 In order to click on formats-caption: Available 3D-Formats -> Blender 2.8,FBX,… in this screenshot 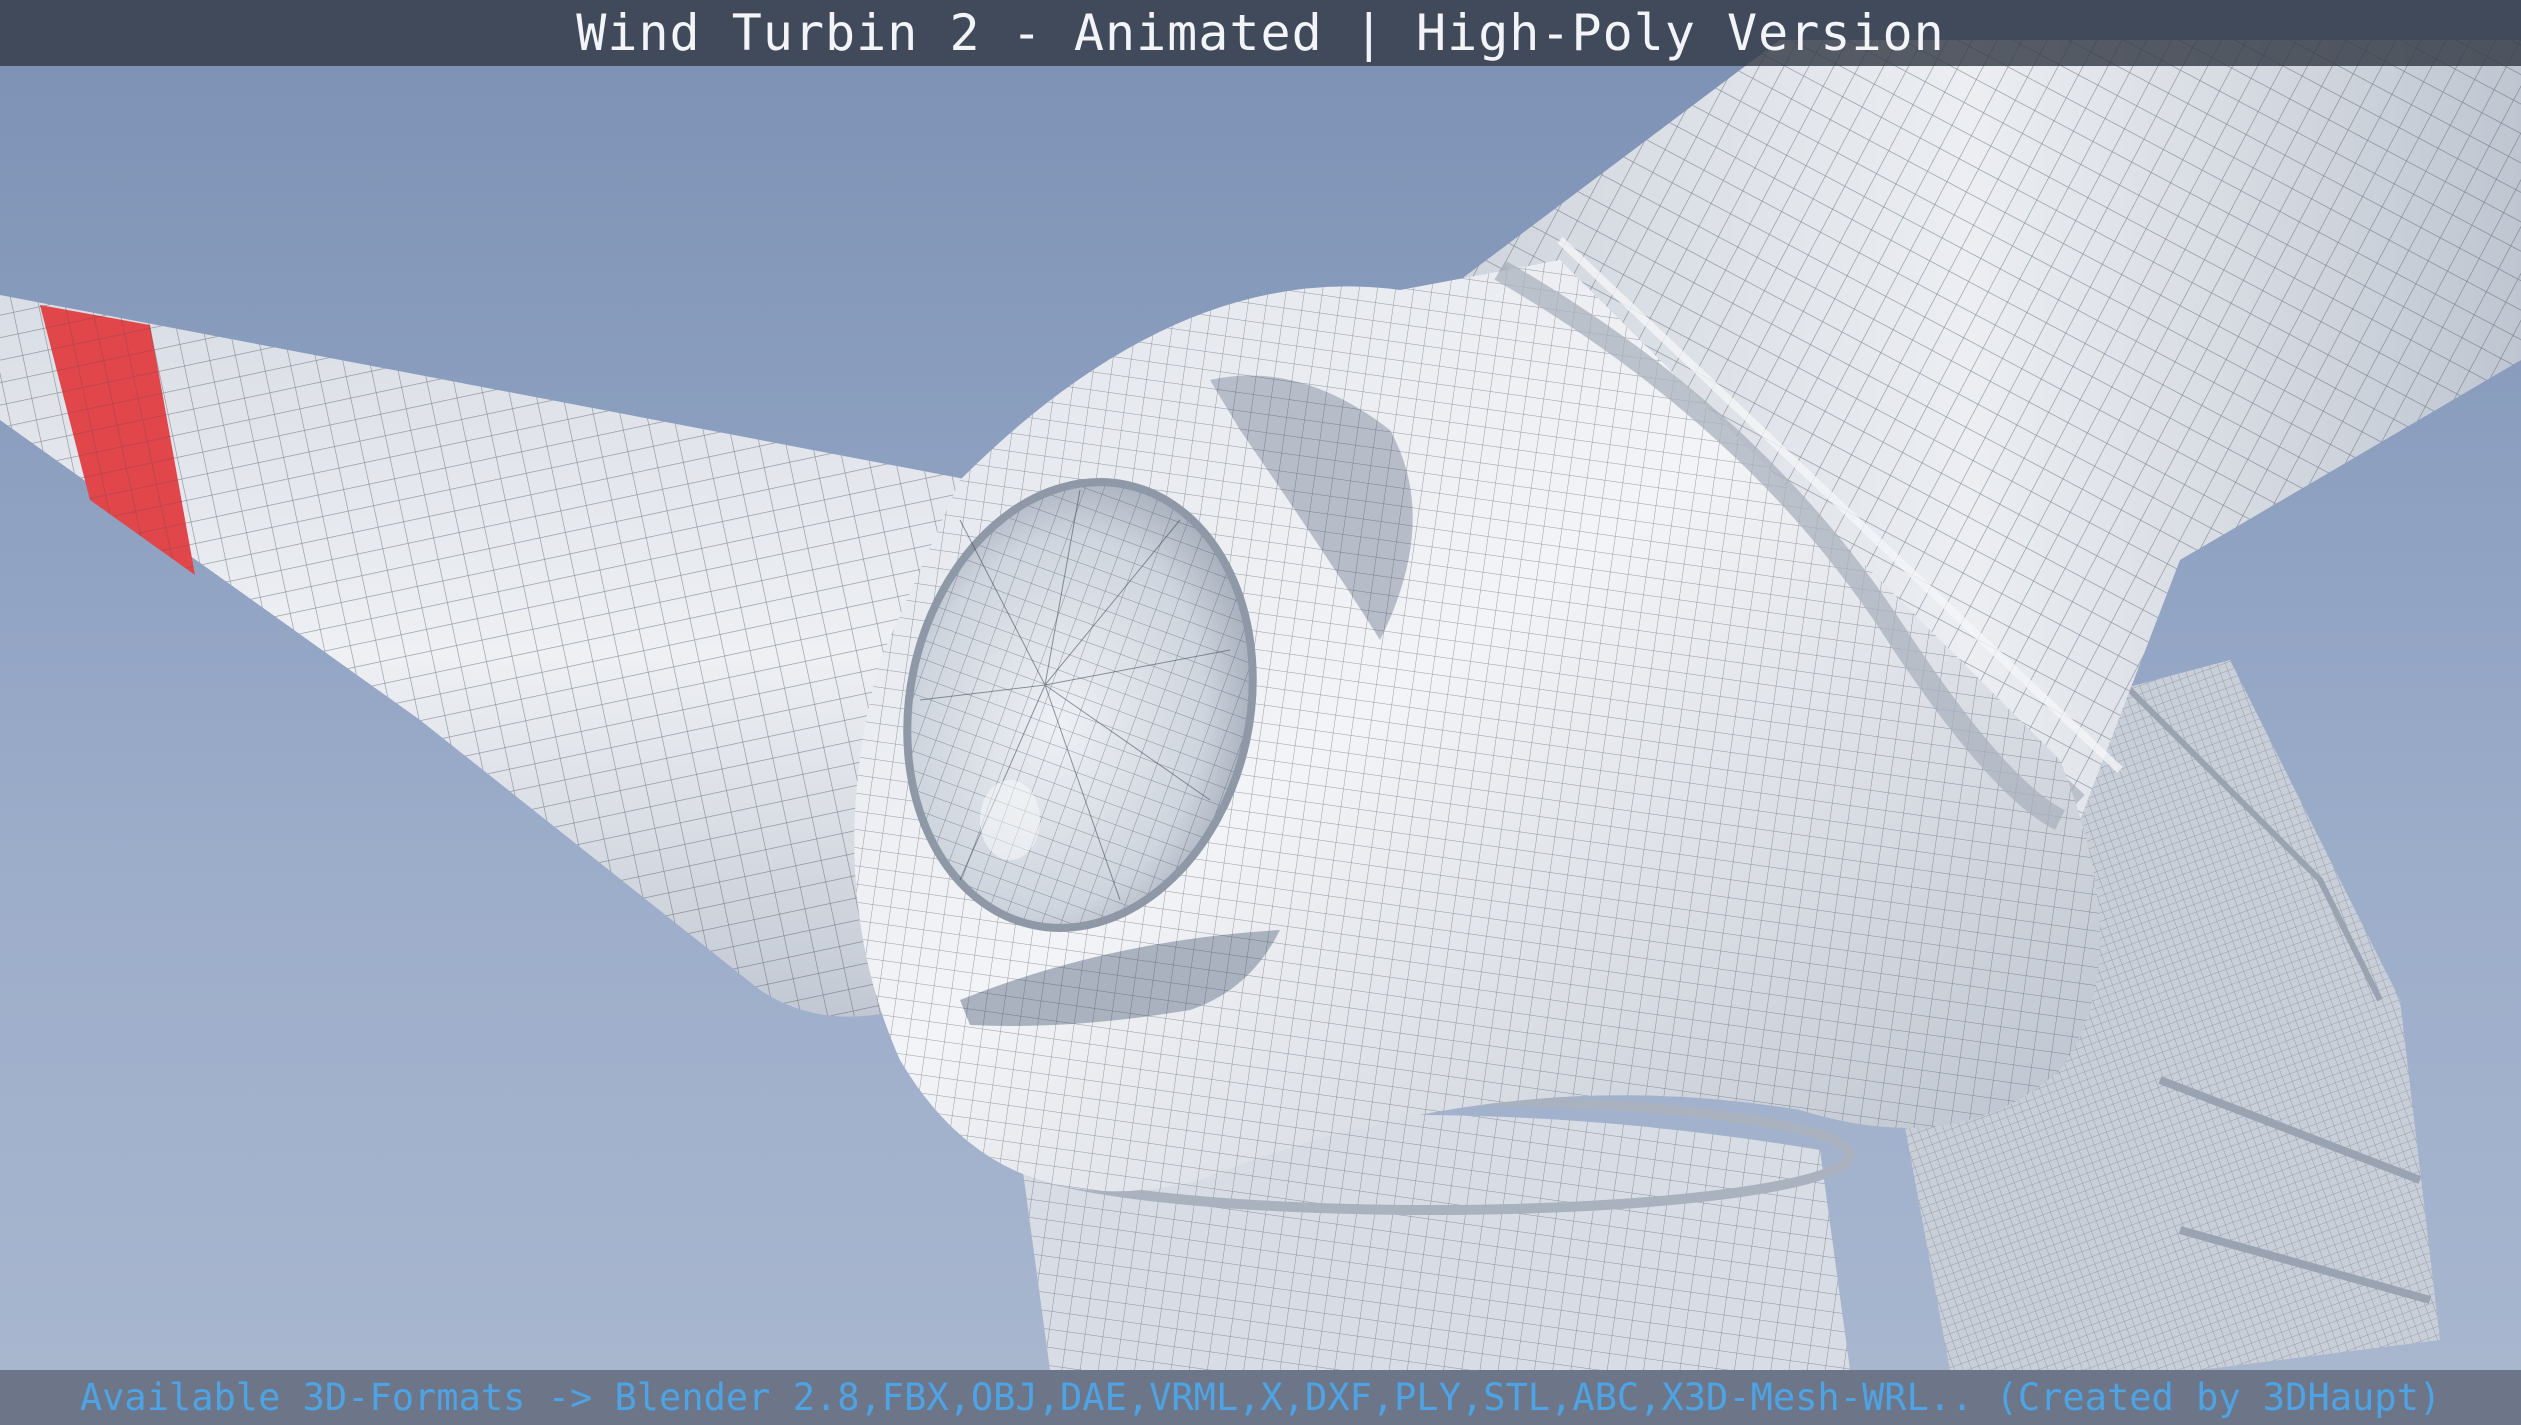, I will do `click(1260, 1397)`.